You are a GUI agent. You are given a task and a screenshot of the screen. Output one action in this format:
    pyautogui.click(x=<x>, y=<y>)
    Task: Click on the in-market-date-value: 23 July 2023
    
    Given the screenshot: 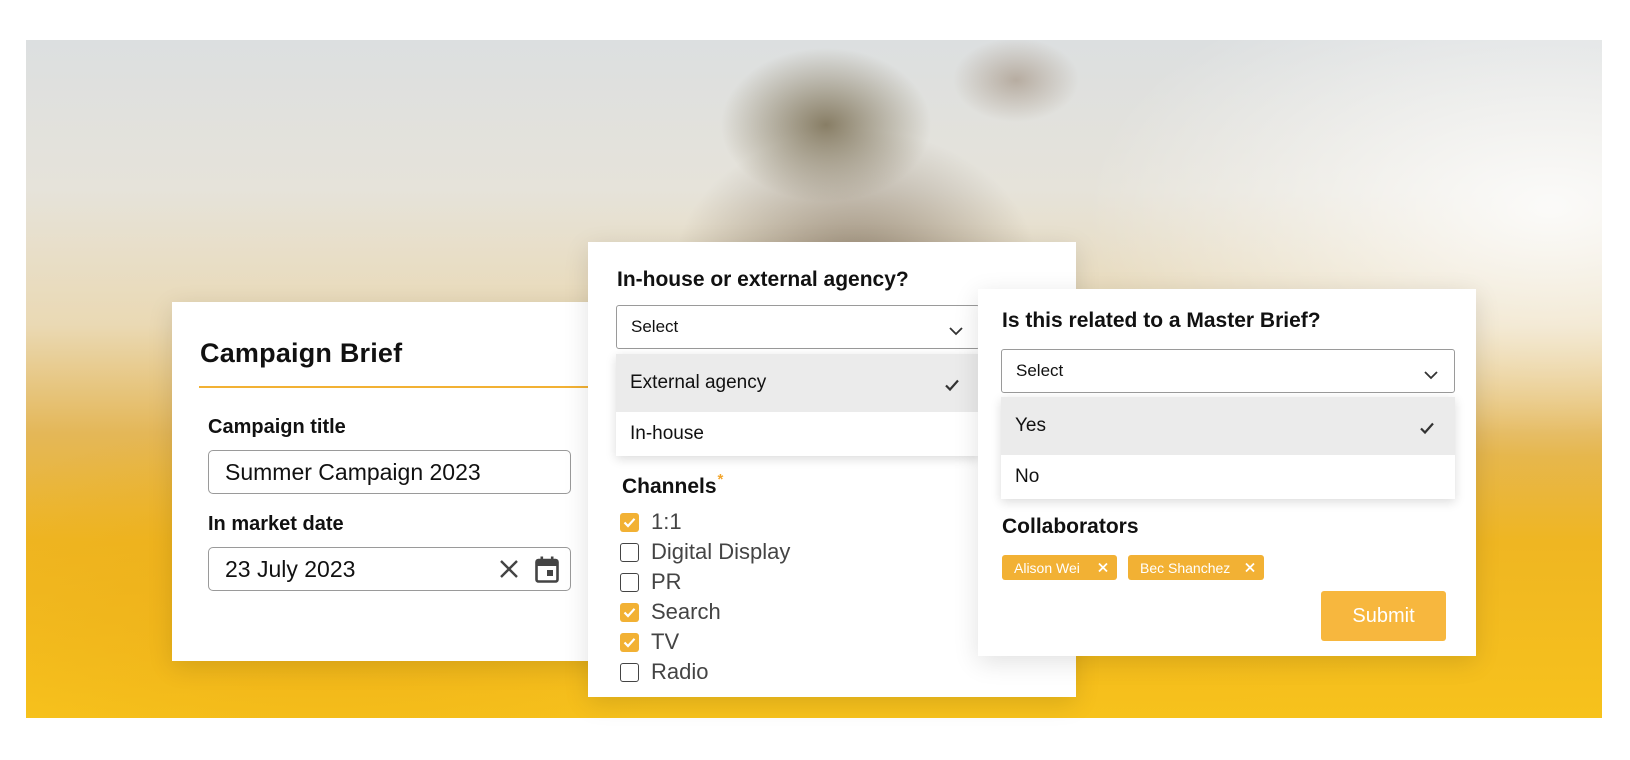 What is the action you would take?
    pyautogui.click(x=290, y=568)
    